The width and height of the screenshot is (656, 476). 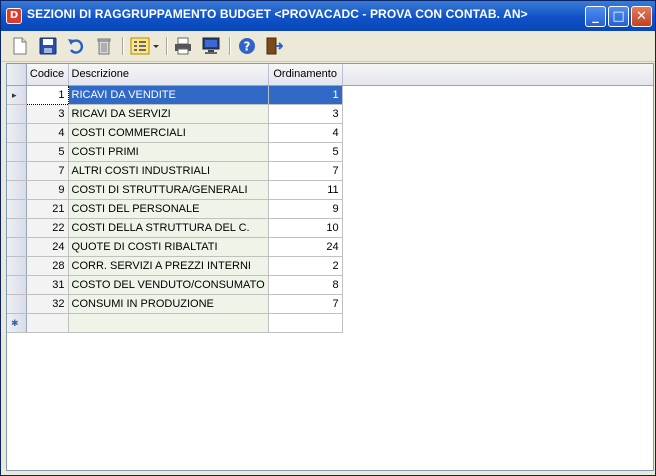 I want to click on cell-codice: 24, so click(x=47, y=247).